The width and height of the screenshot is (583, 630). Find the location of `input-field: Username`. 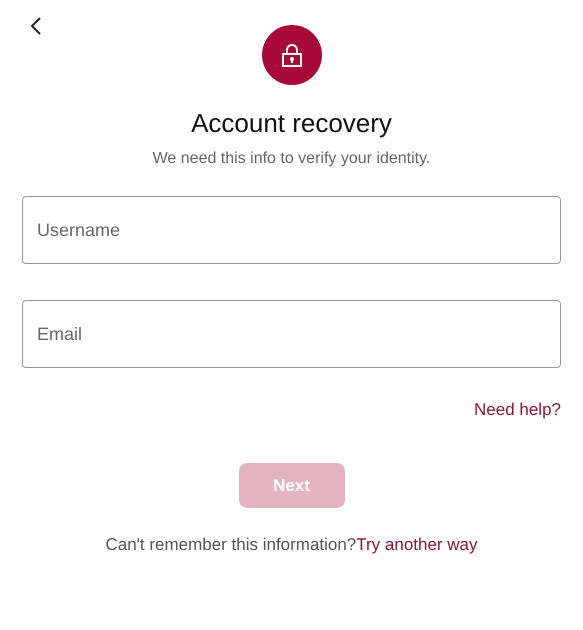

input-field: Username is located at coordinates (291, 230).